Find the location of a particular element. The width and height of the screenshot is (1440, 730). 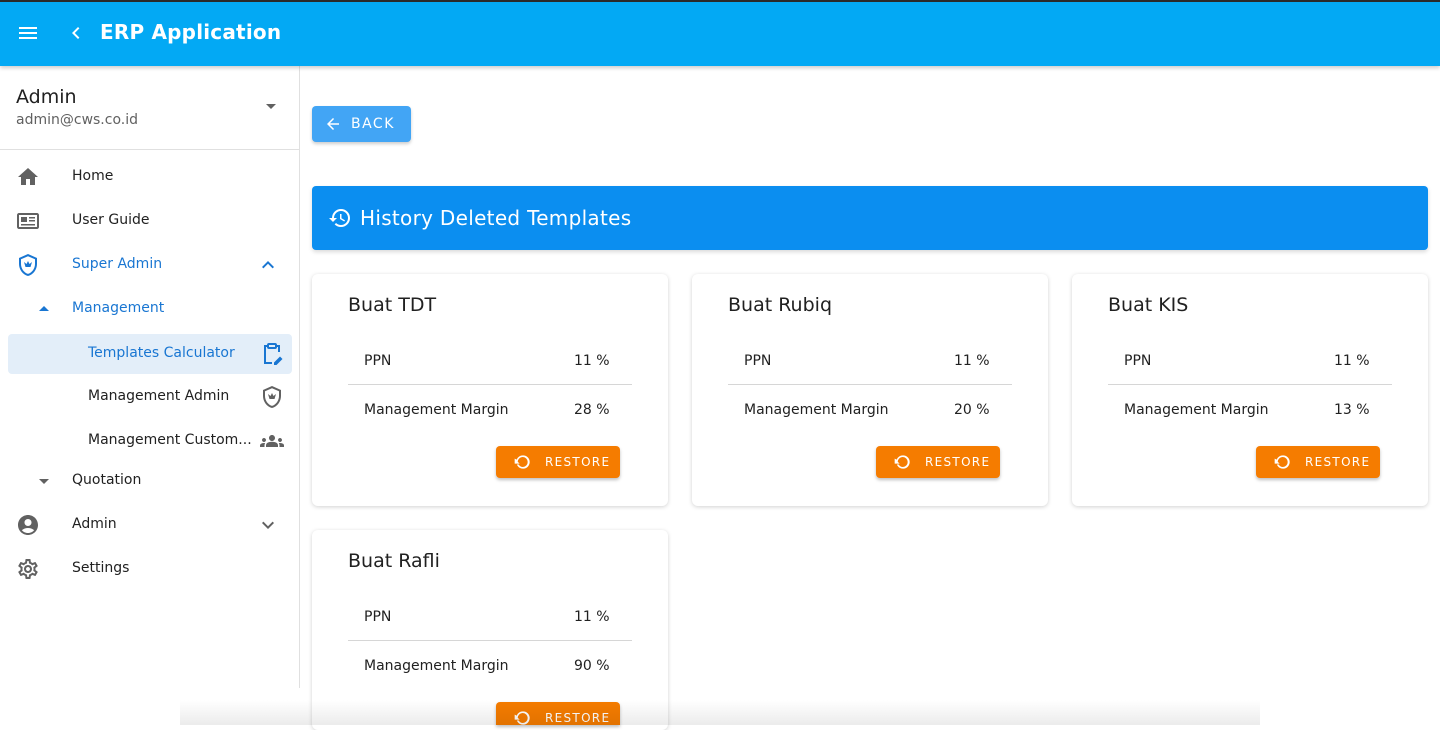

user-email: admin@cws.co.id is located at coordinates (77, 120).